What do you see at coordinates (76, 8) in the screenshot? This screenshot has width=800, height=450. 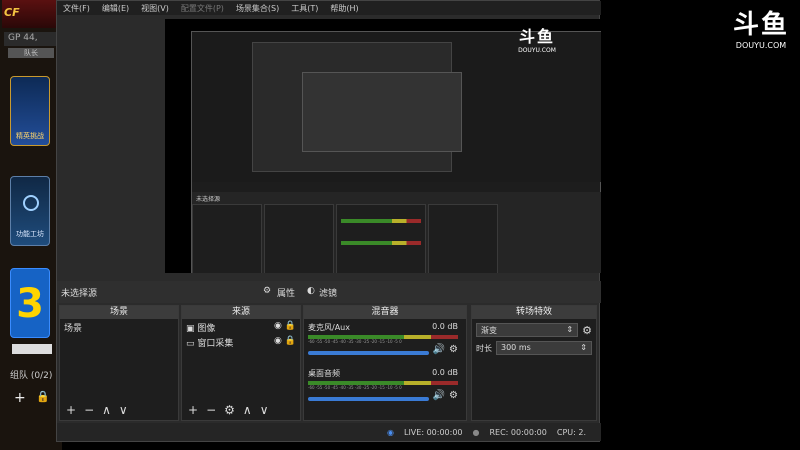 I see `menu-file: 文件(F)` at bounding box center [76, 8].